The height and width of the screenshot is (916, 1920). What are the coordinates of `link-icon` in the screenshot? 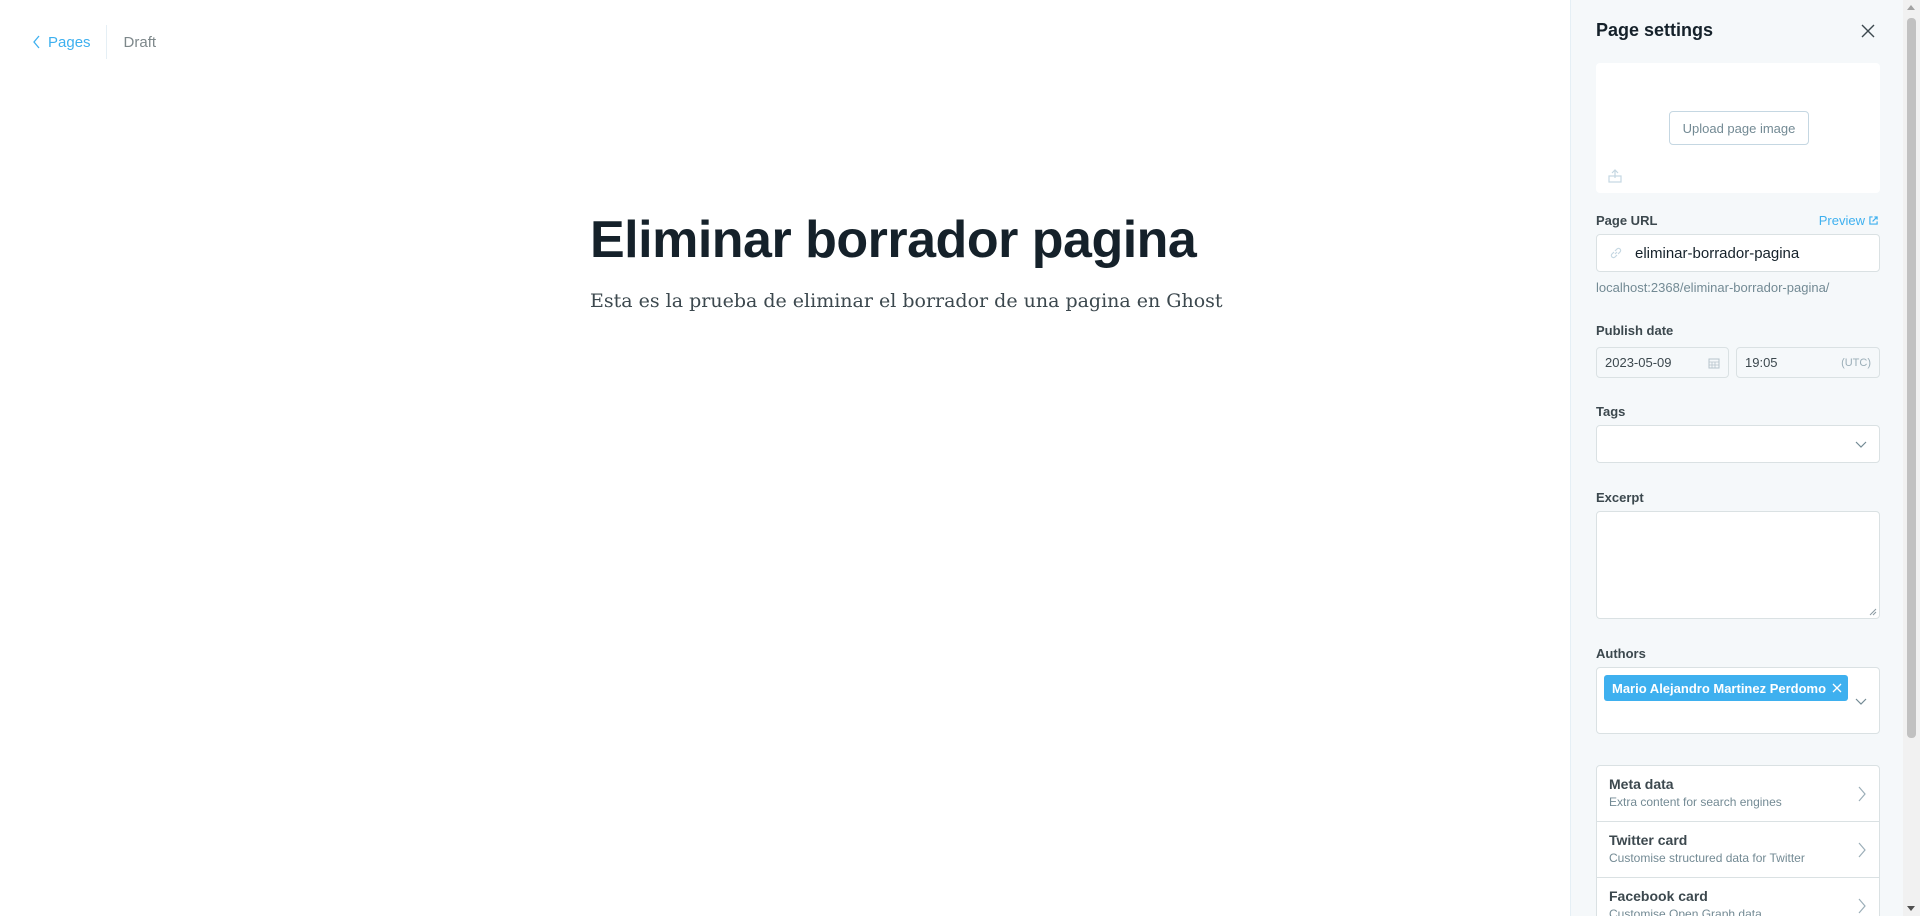 It's located at (1616, 253).